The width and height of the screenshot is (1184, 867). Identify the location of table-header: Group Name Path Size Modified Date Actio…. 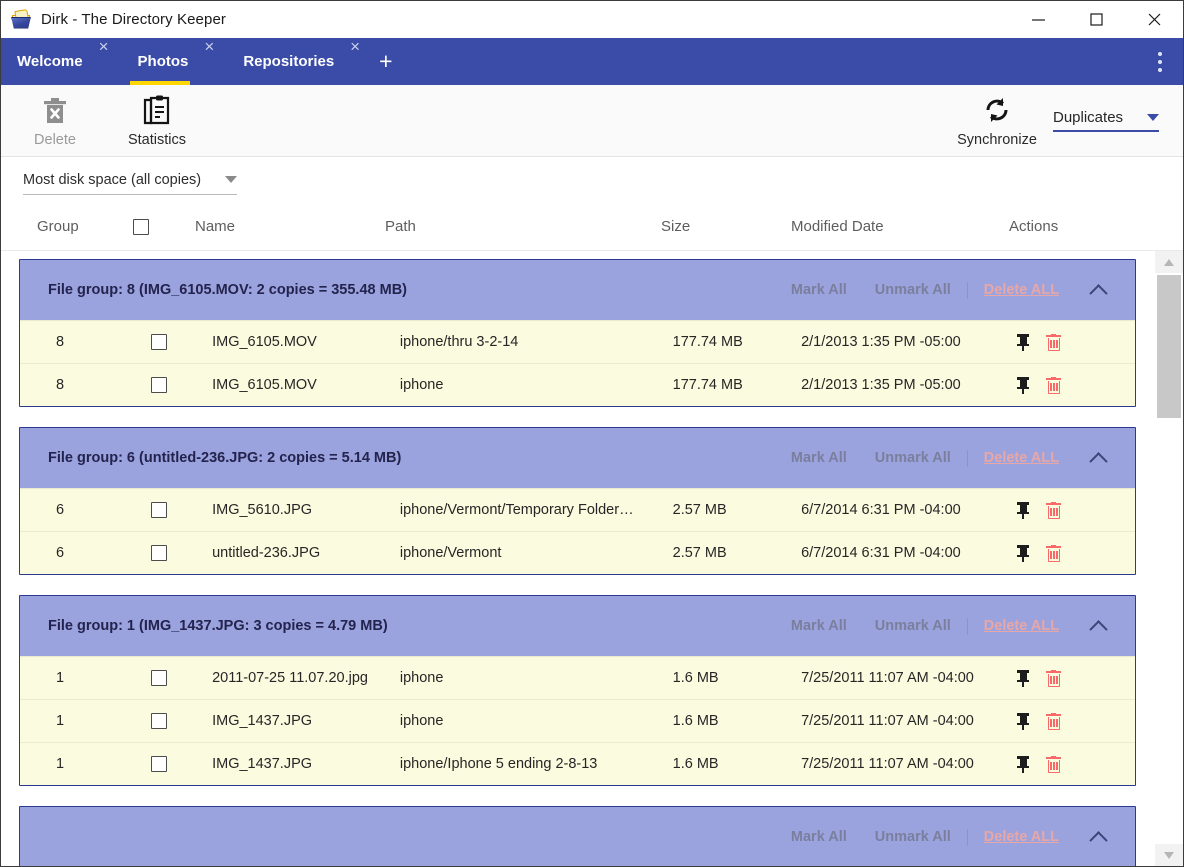
(592, 227).